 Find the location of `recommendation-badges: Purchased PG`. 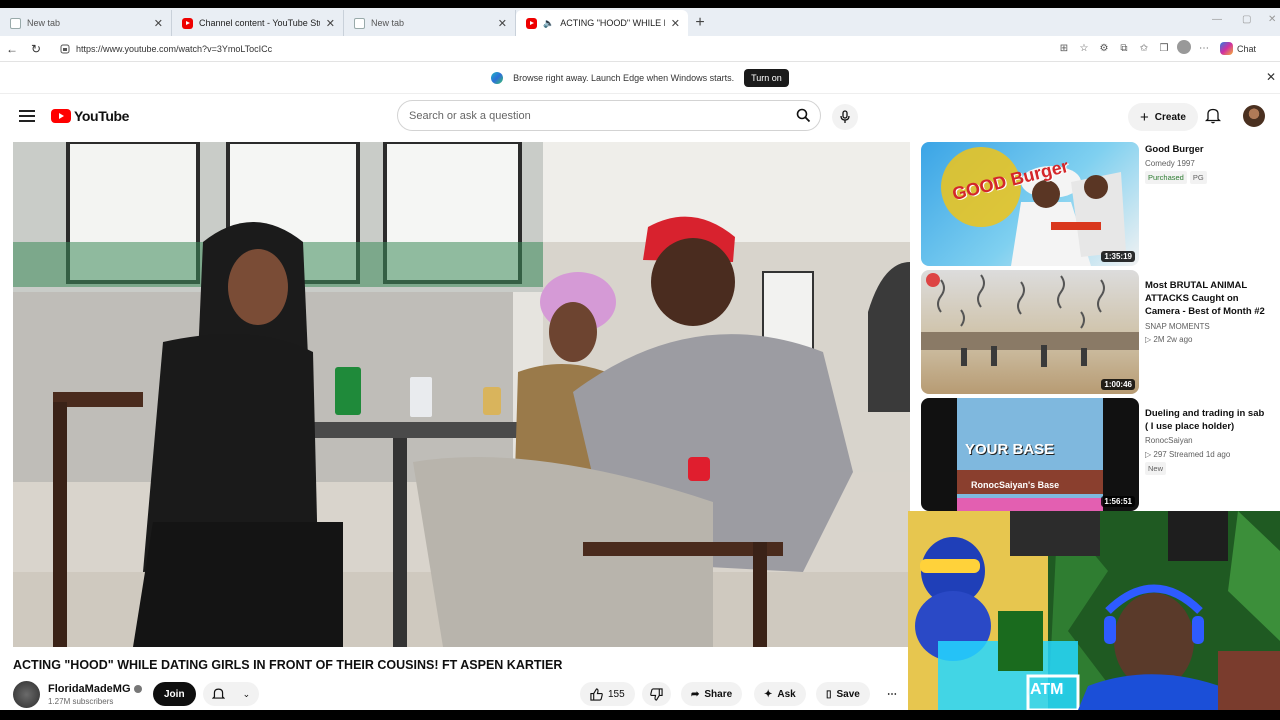

recommendation-badges: Purchased PG is located at coordinates (1177, 177).